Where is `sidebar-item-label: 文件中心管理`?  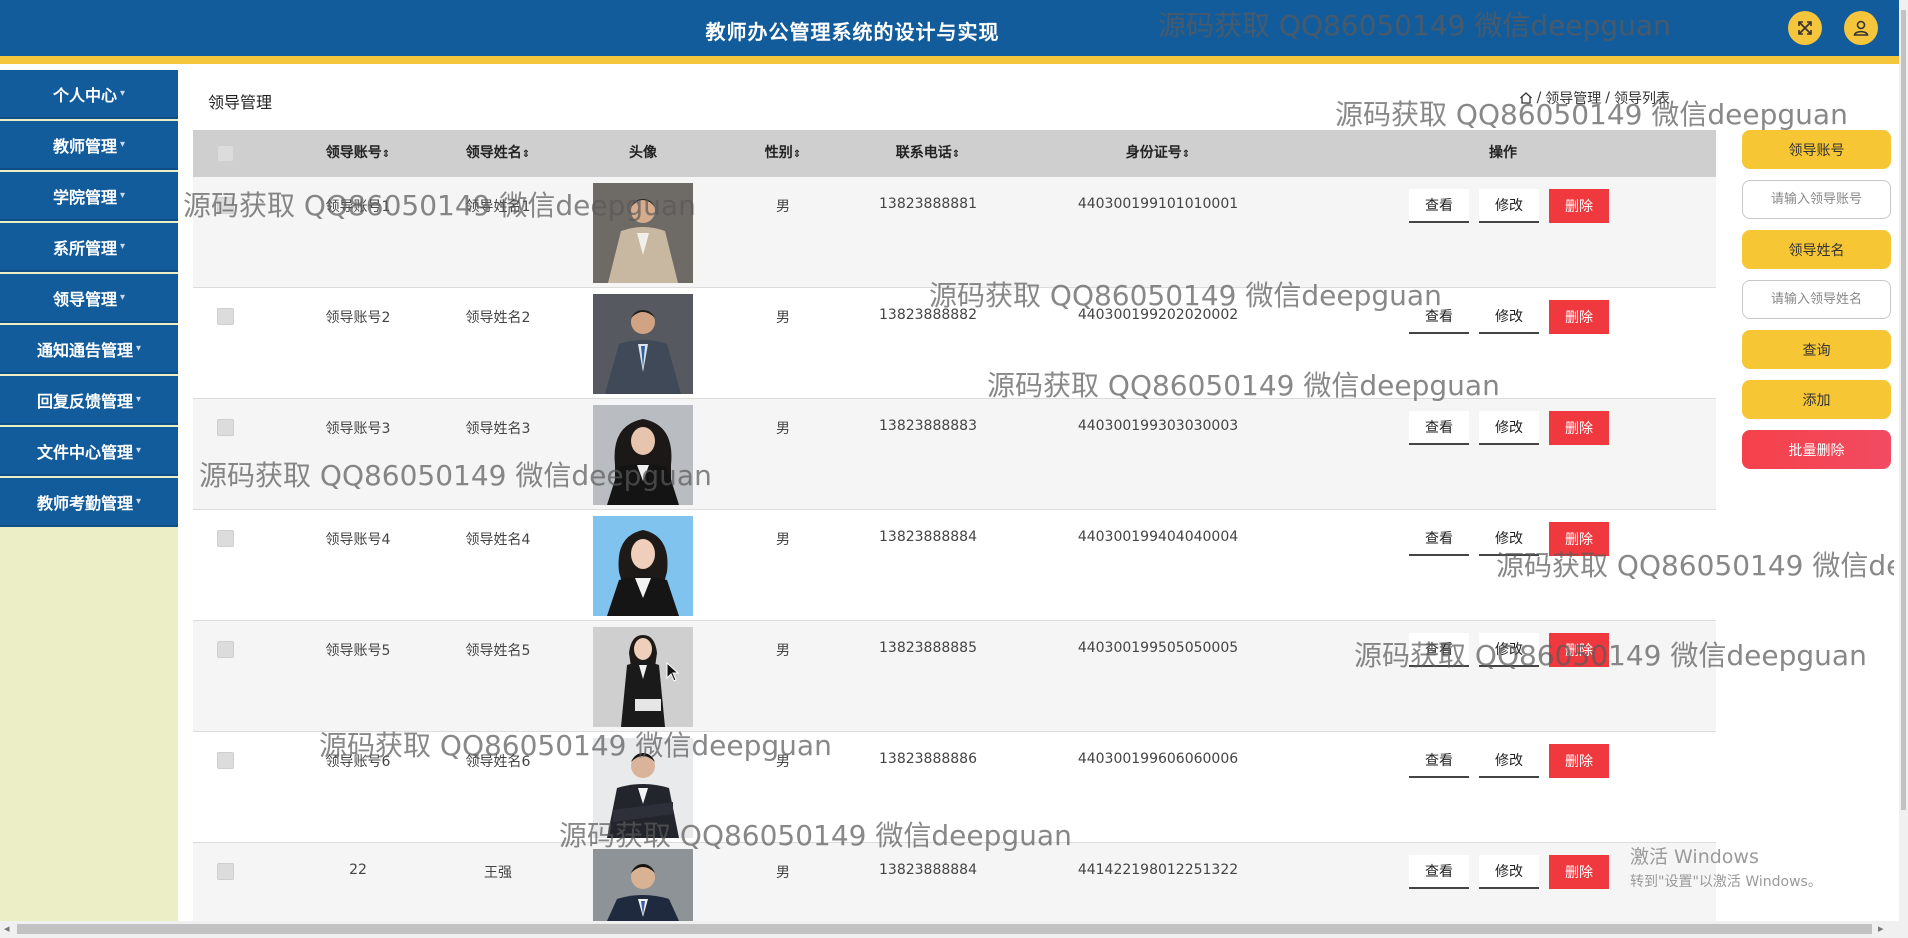 sidebar-item-label: 文件中心管理 is located at coordinates (84, 452).